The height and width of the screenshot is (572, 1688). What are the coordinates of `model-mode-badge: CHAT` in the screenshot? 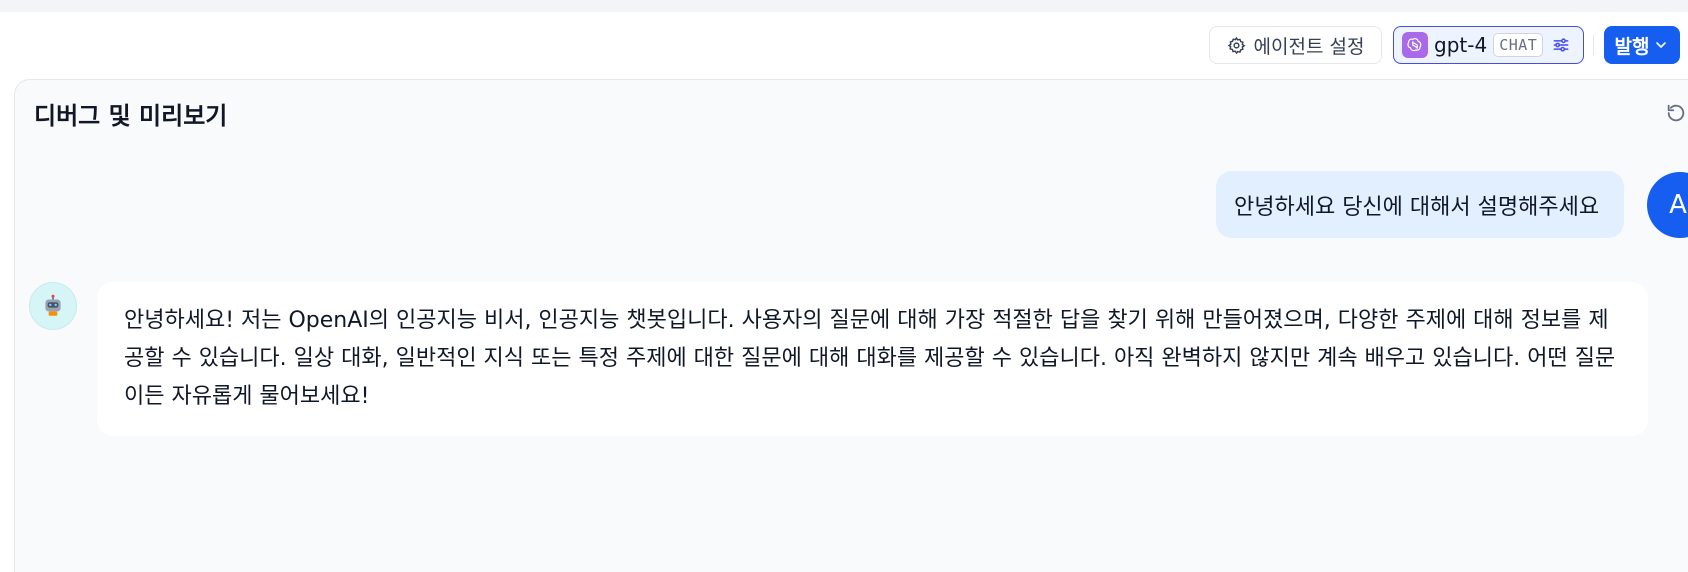 It's located at (1518, 45).